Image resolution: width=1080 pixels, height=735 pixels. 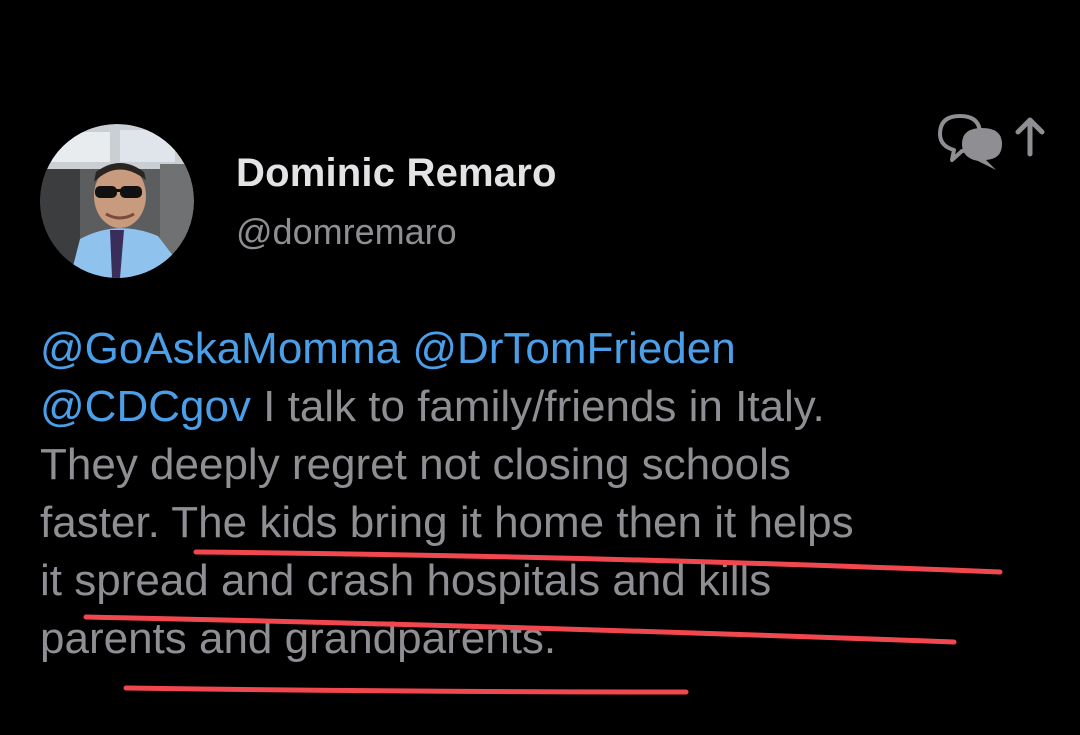 I want to click on tweet-line: @GoAskaMomma @DrTomFrieden, so click(x=540, y=349).